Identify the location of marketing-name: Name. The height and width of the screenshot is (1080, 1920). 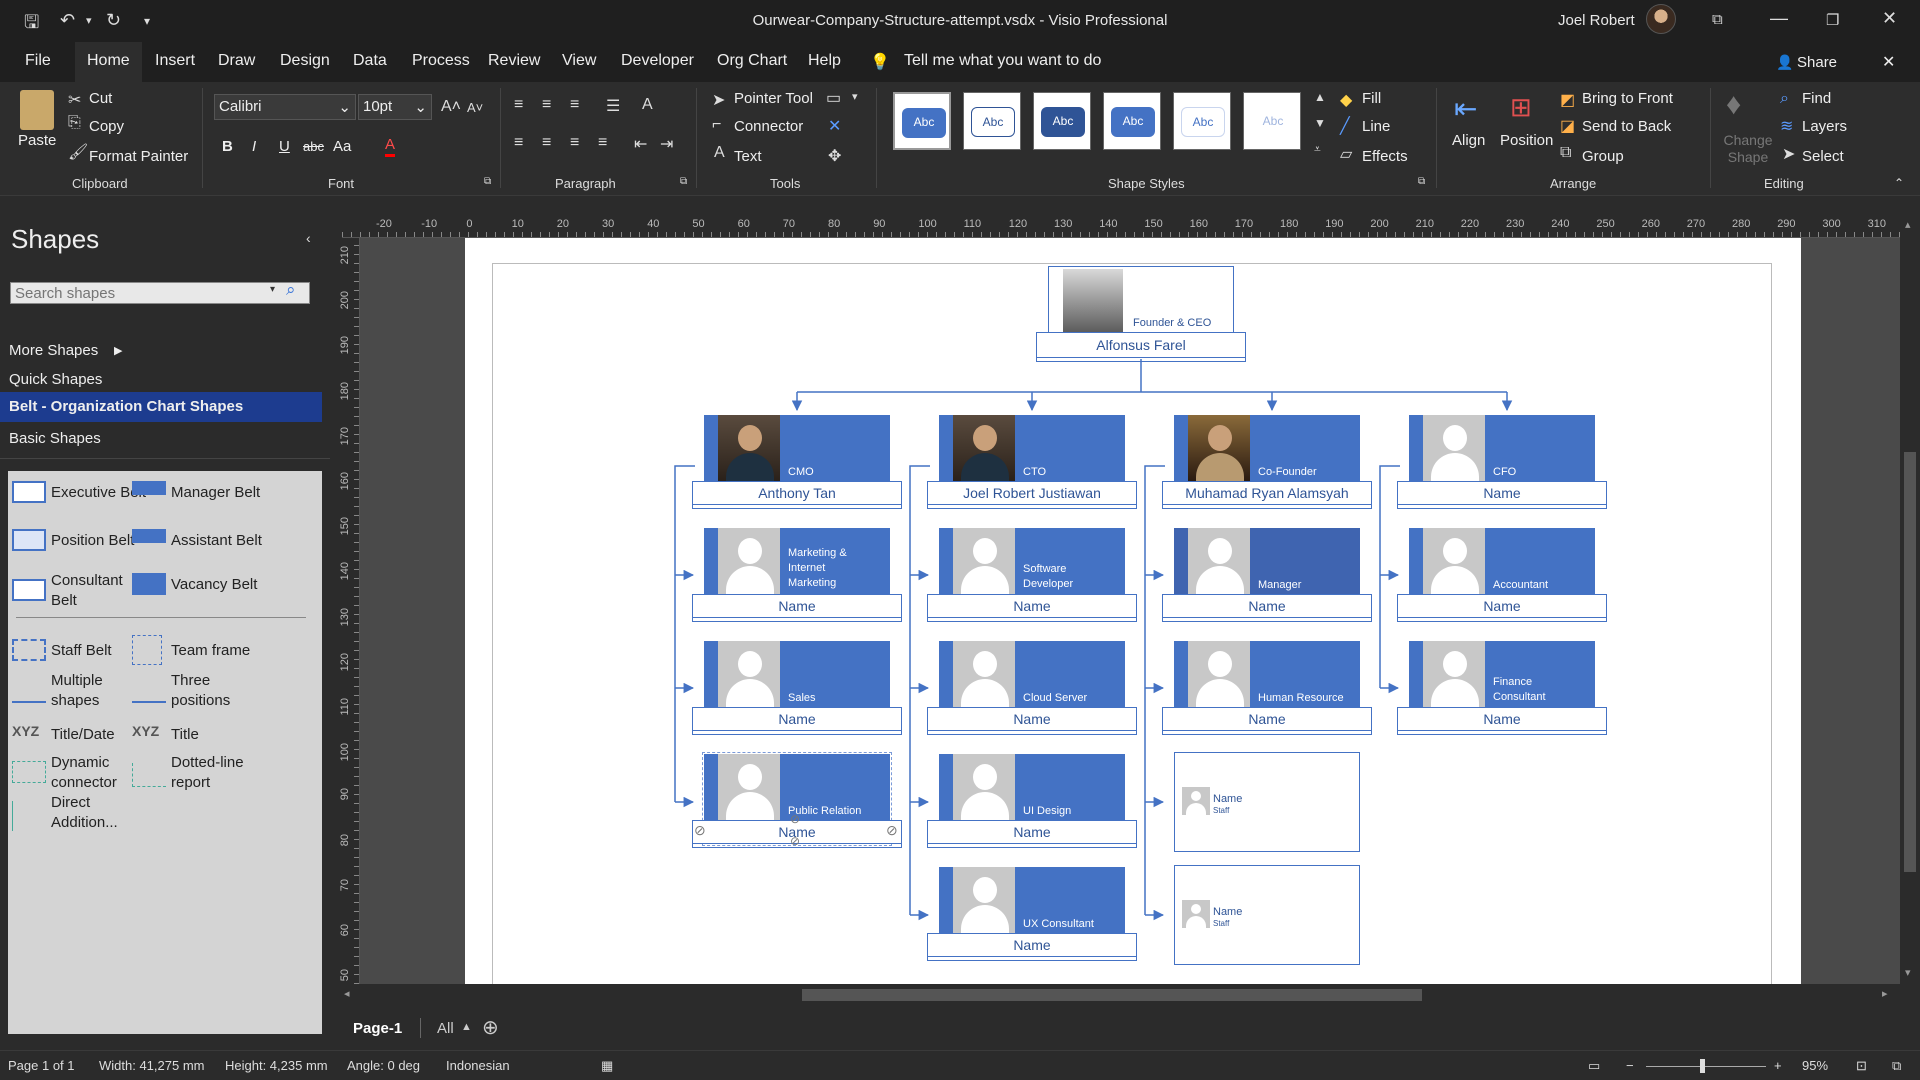
(797, 606).